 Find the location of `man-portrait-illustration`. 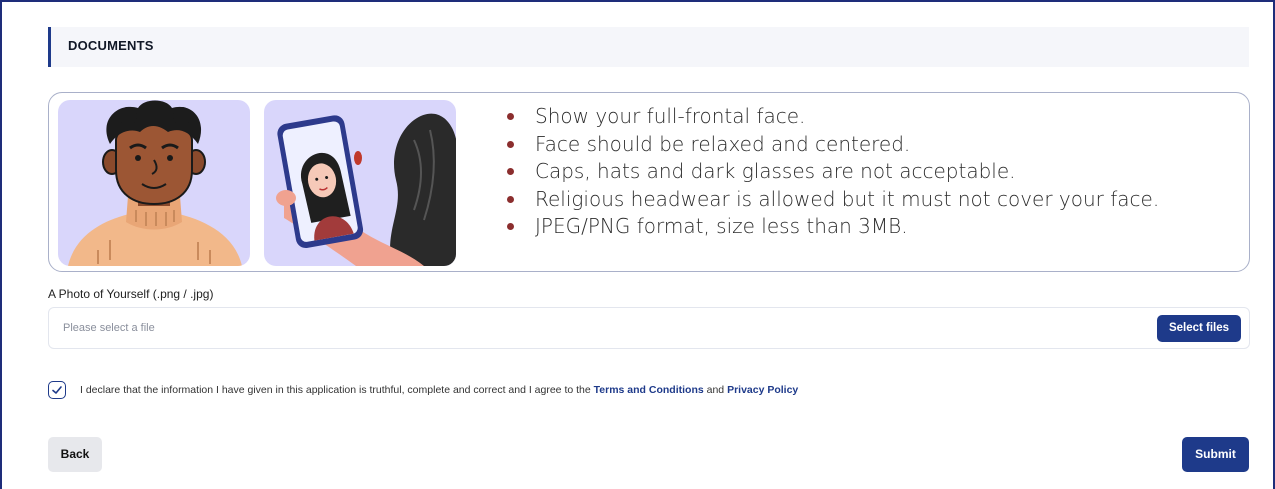

man-portrait-illustration is located at coordinates (154, 183).